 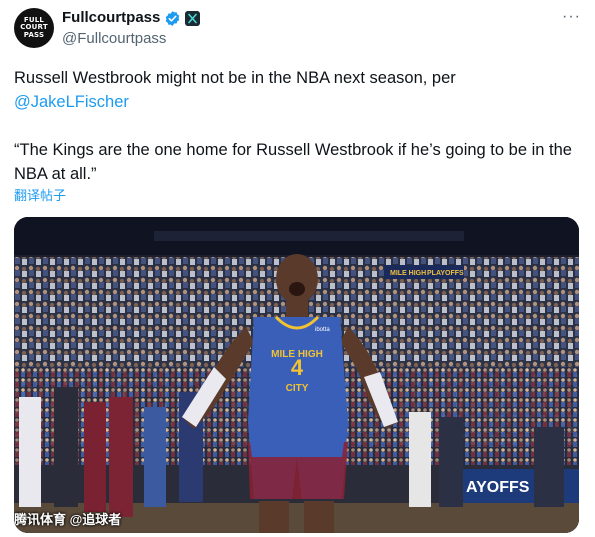 What do you see at coordinates (445, 273) in the screenshot?
I see `arena-playoffs: PLAYOFFS` at bounding box center [445, 273].